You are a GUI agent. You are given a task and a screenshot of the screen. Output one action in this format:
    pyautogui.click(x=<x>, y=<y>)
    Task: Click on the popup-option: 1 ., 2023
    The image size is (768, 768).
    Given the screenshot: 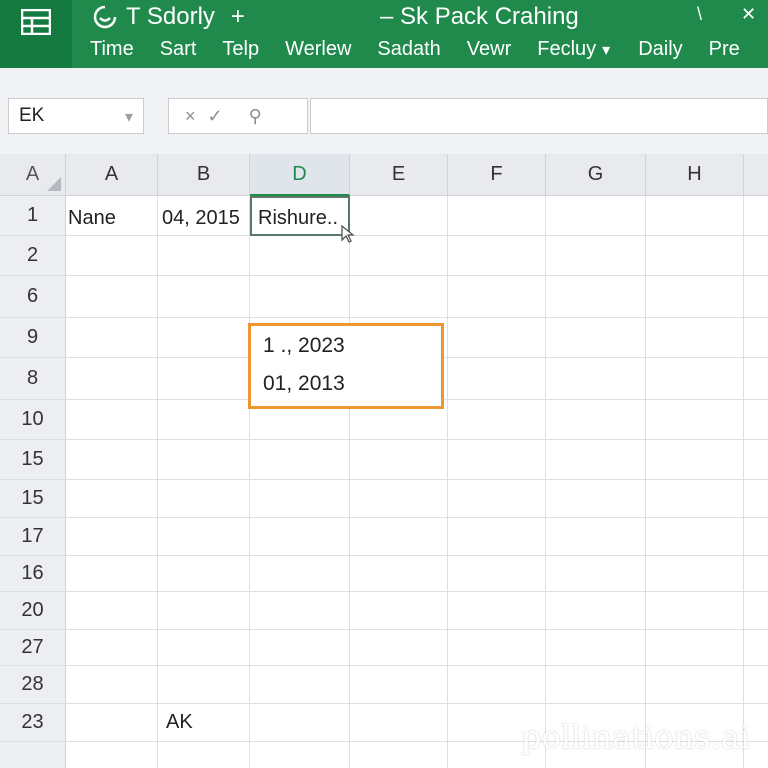 What is the action you would take?
    pyautogui.click(x=304, y=346)
    